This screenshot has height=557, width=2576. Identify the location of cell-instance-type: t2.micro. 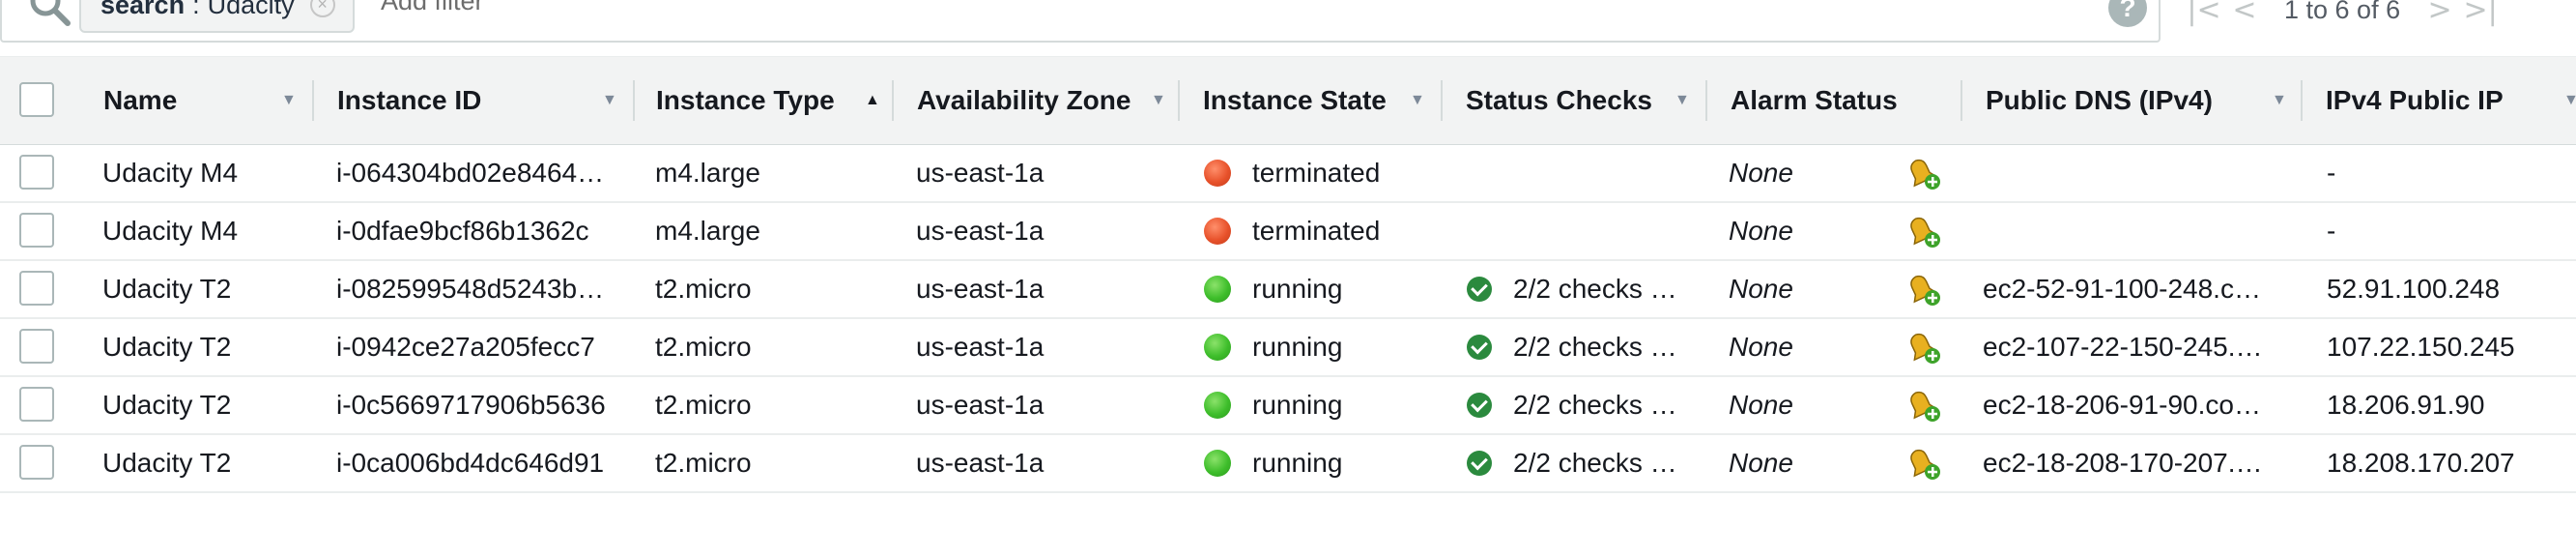
(704, 347).